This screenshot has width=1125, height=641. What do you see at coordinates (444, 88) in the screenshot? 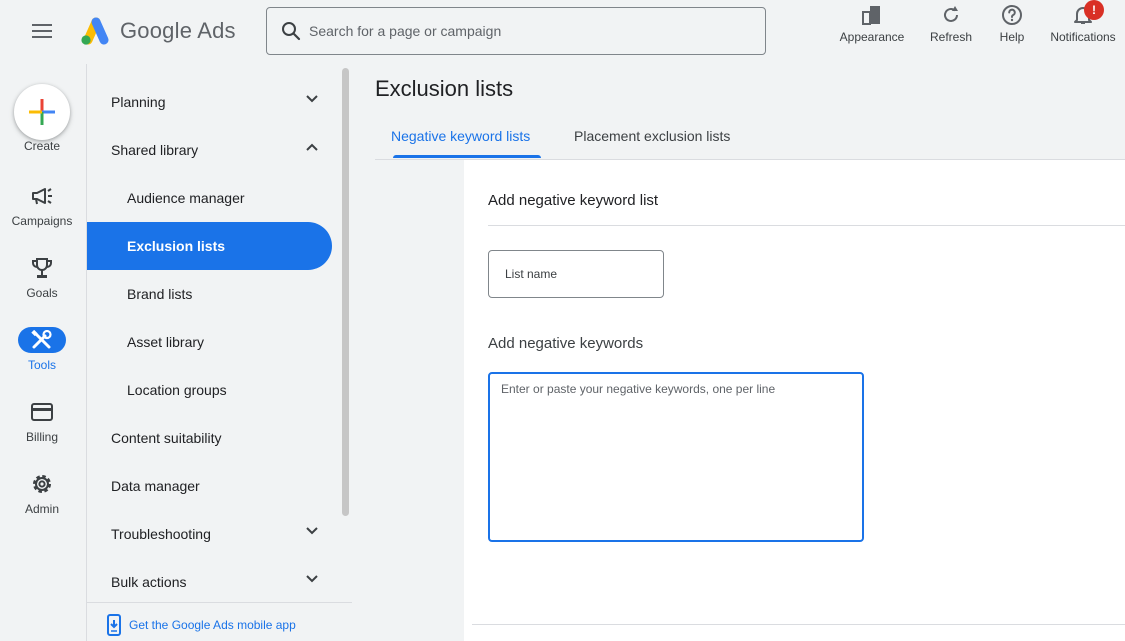
I see `page-title: Exclusion lists` at bounding box center [444, 88].